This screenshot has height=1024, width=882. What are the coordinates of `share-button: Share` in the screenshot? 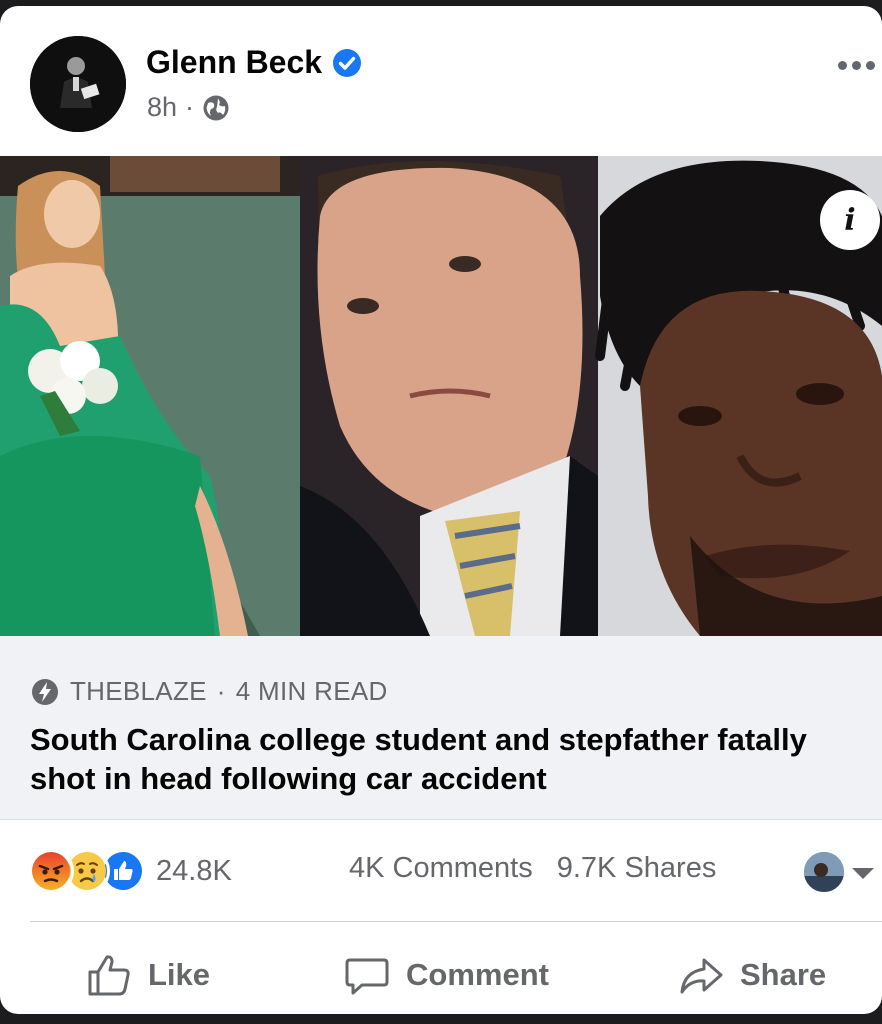 It's located at (752, 975).